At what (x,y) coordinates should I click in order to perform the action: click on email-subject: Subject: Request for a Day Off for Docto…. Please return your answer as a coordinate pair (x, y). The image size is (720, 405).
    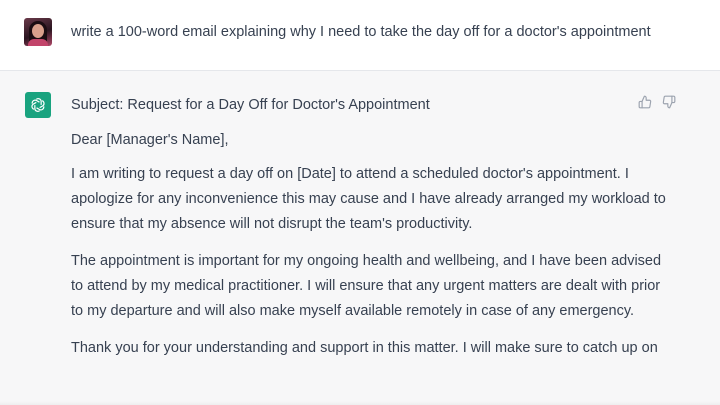
    Looking at the image, I should click on (250, 105).